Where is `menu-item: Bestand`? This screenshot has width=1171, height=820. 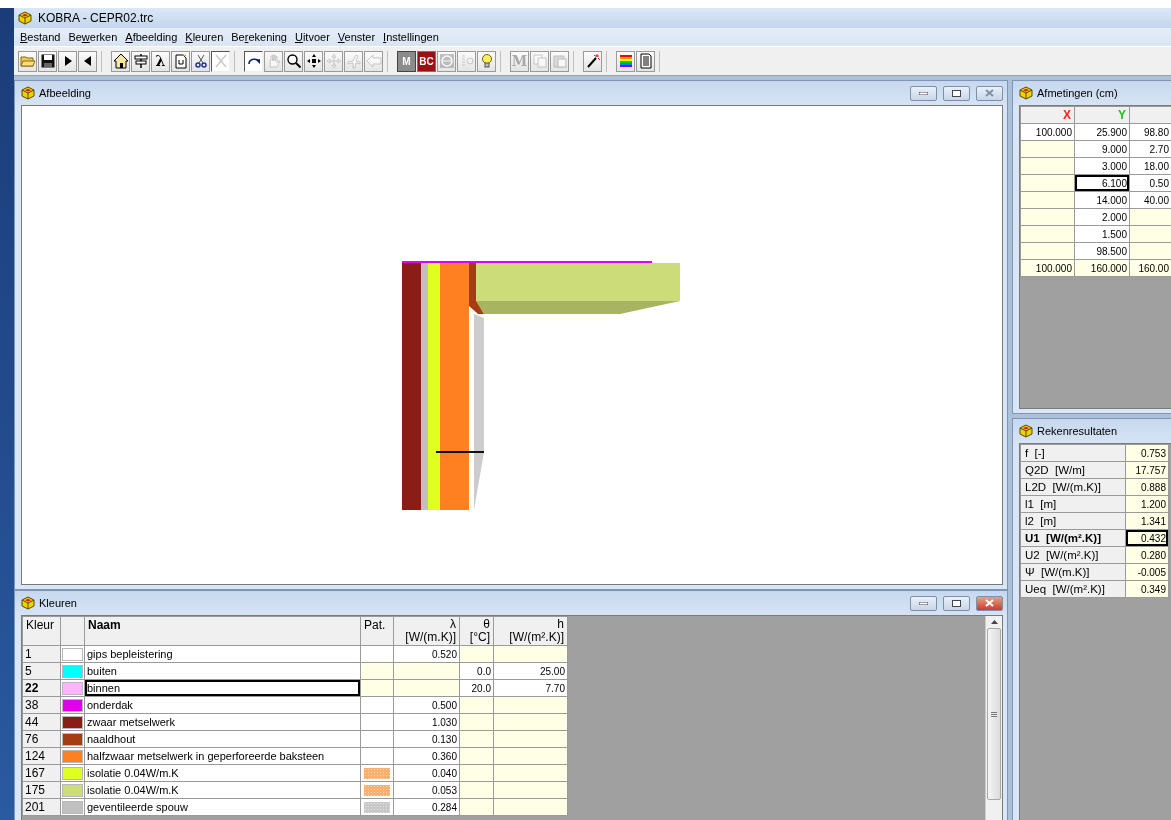
menu-item: Bestand is located at coordinates (40, 37).